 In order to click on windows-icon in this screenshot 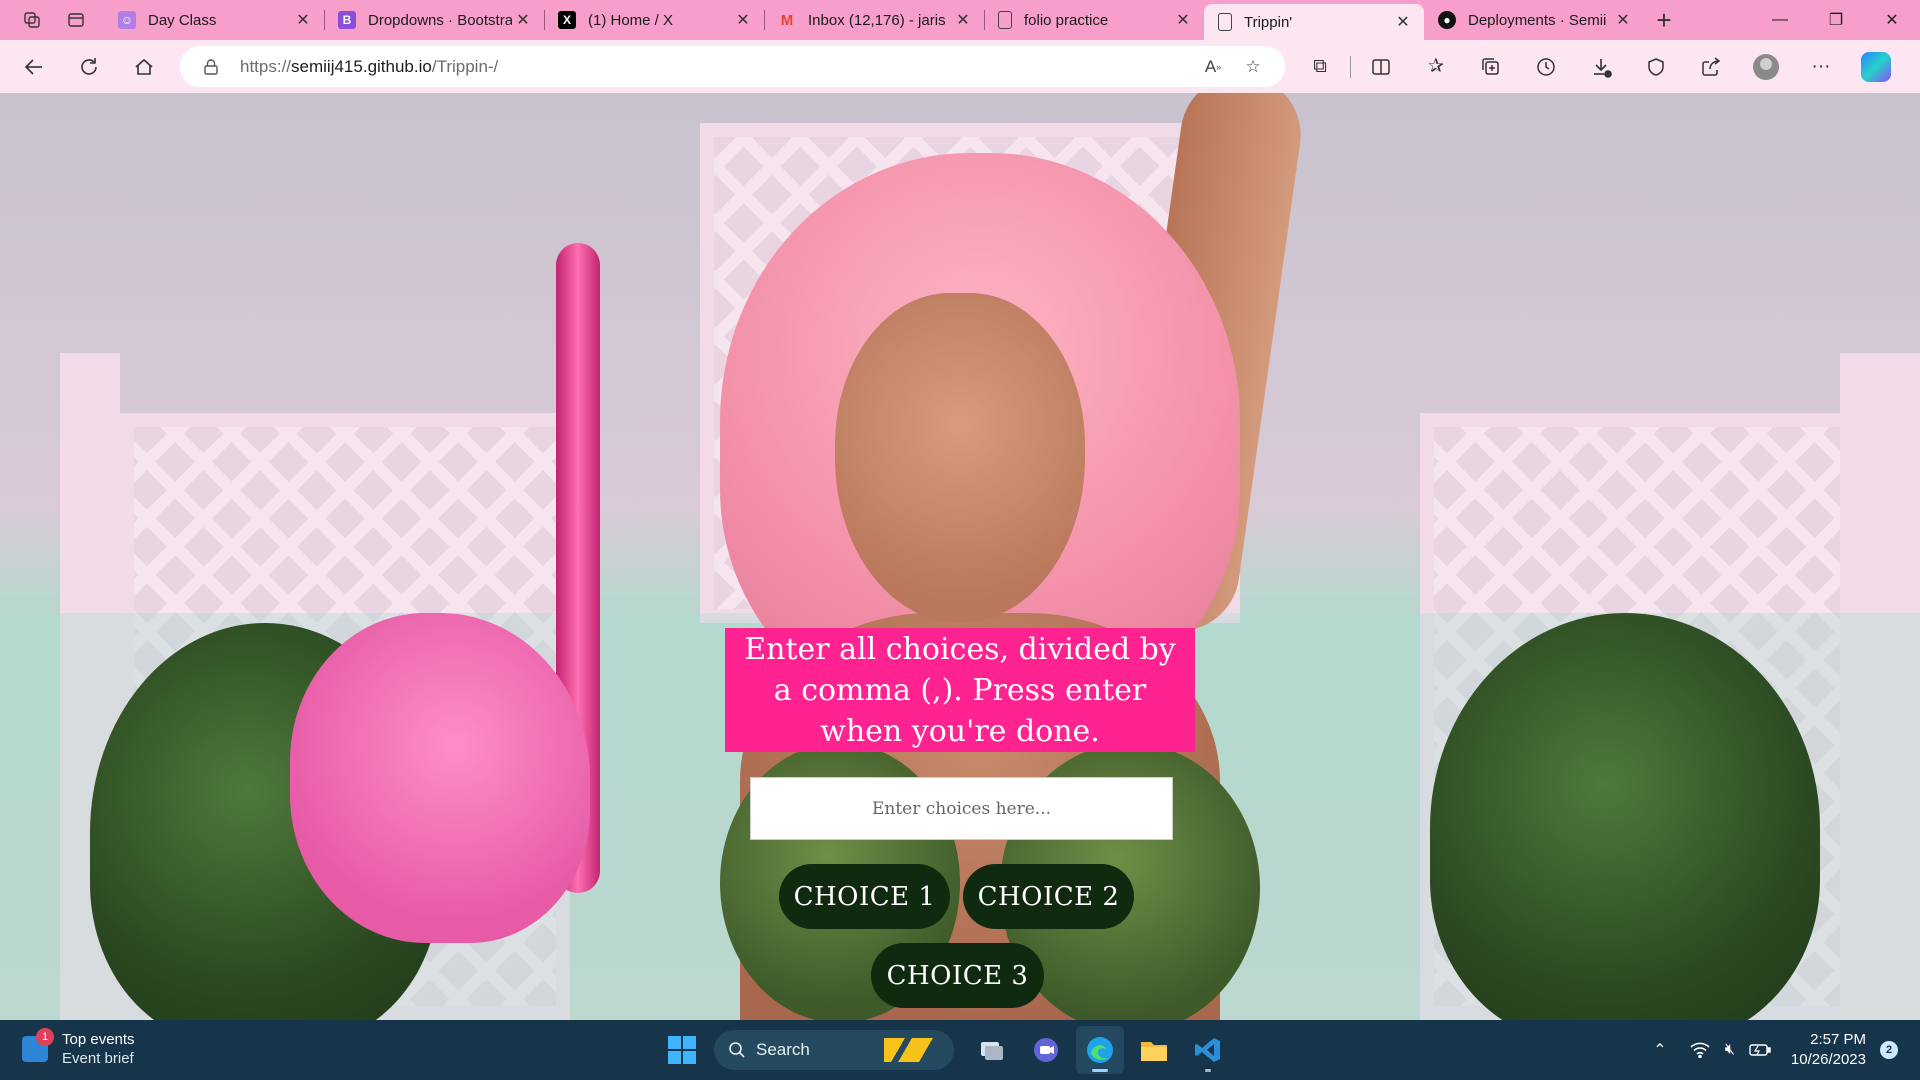, I will do `click(682, 1050)`.